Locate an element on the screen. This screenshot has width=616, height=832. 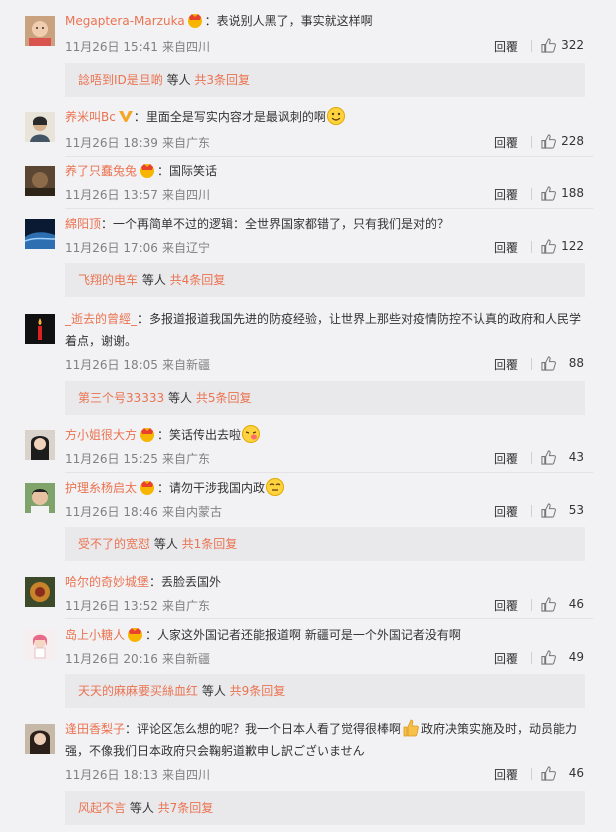
sub-reply-user: 受不了的宽怼 is located at coordinates (114, 544).